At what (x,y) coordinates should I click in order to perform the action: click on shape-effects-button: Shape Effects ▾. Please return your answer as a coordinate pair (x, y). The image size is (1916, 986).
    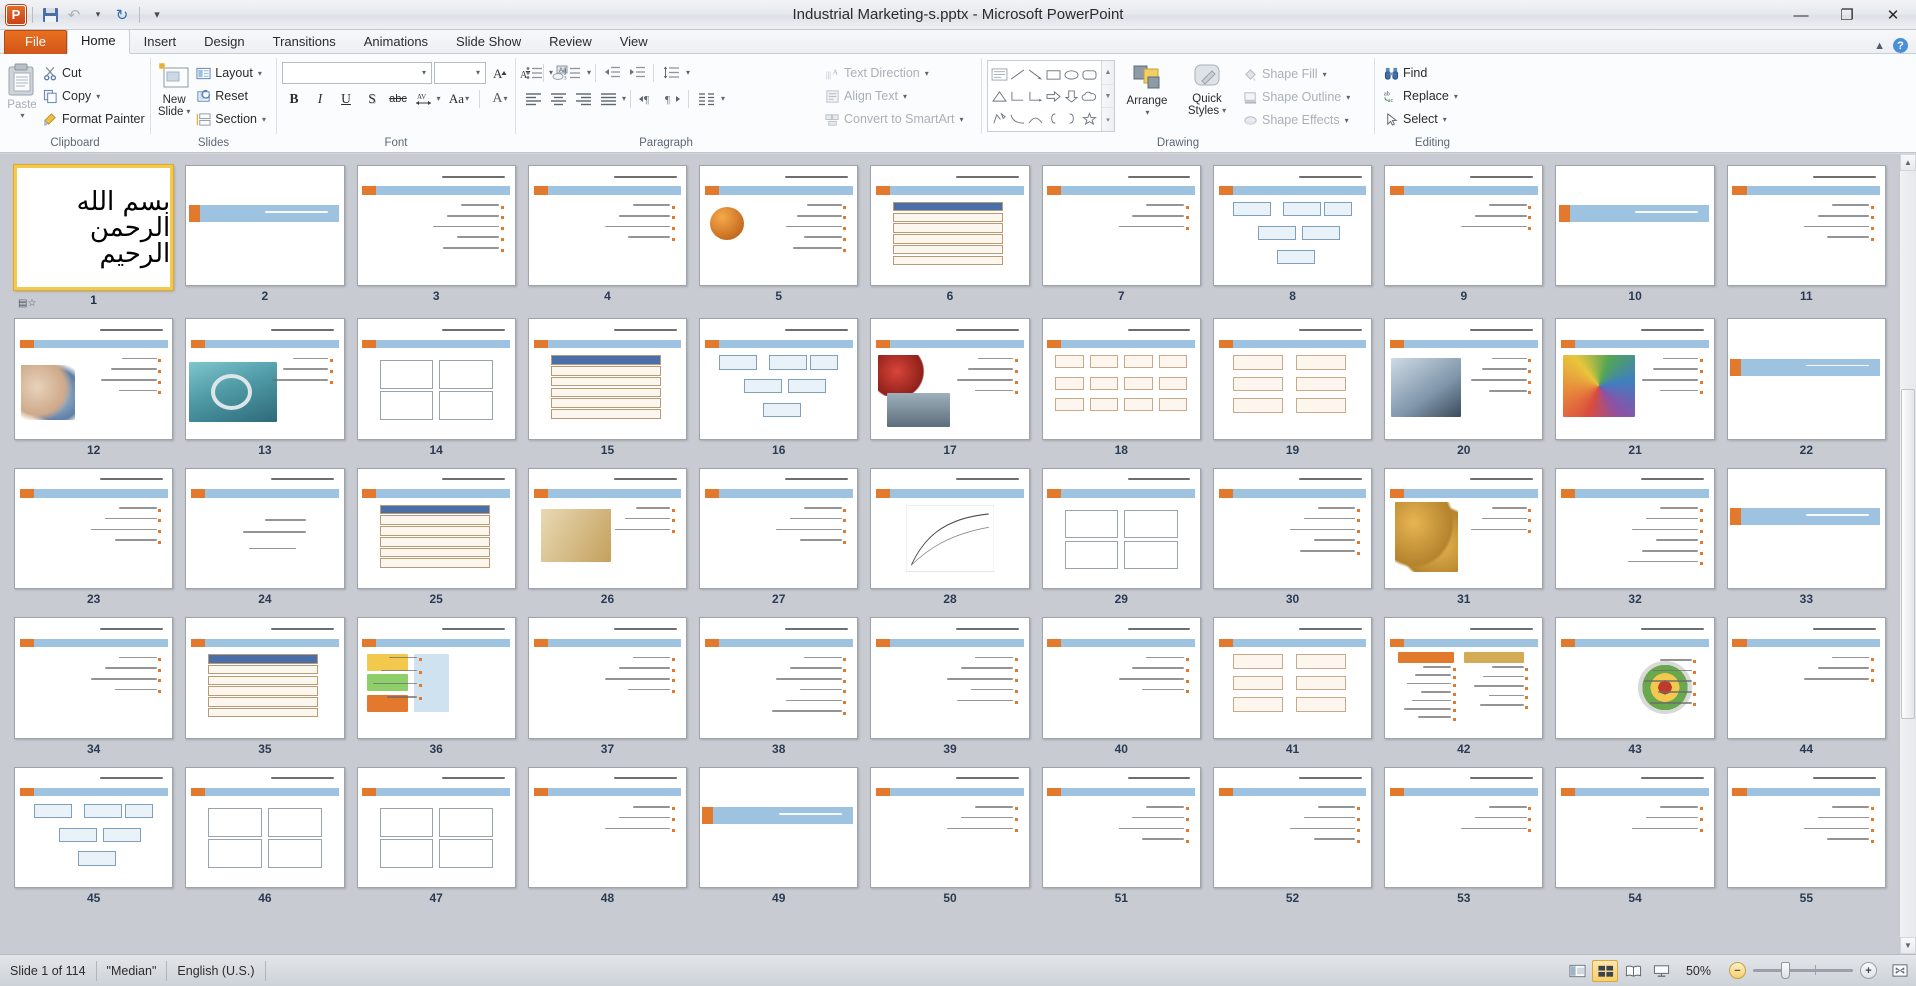
    Looking at the image, I should click on (1297, 120).